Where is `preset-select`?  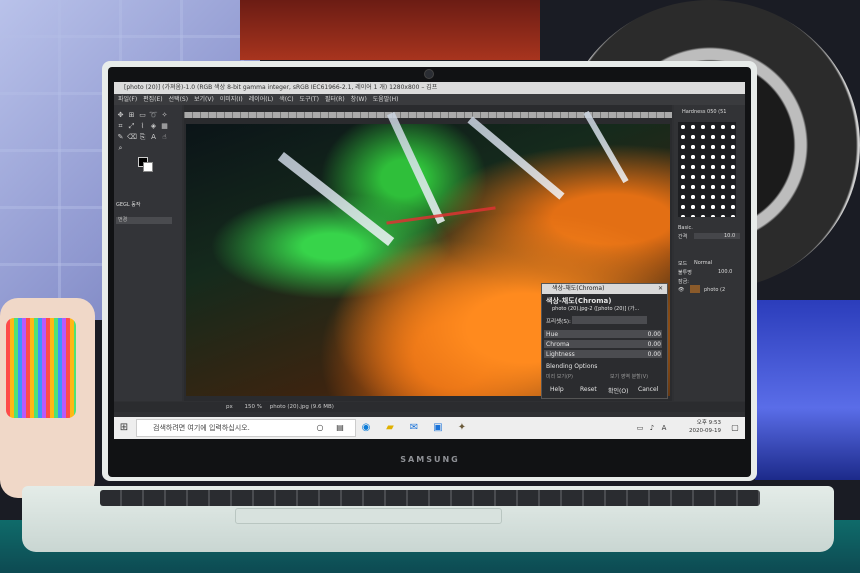
preset-select is located at coordinates (609, 320).